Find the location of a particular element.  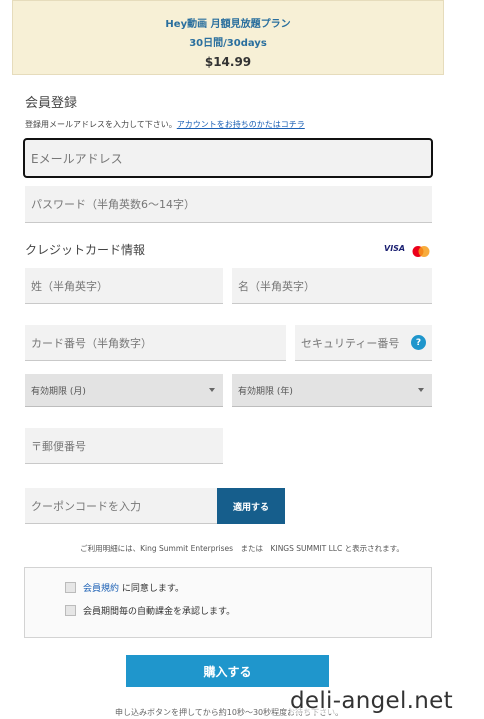

plan-name: Hey動画 月額見放題プラン is located at coordinates (228, 24).